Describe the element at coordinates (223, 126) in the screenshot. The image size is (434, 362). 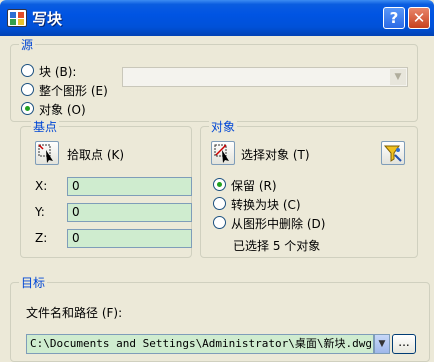
I see `objects-legend: 对象` at that location.